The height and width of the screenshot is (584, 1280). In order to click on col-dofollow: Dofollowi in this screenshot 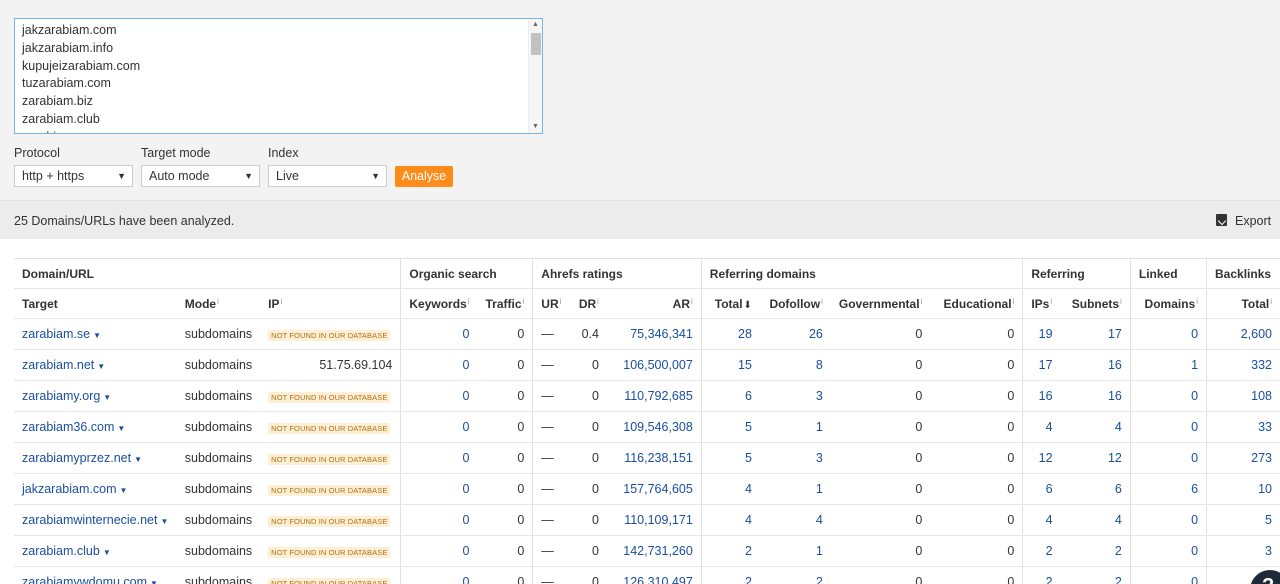, I will do `click(795, 303)`.